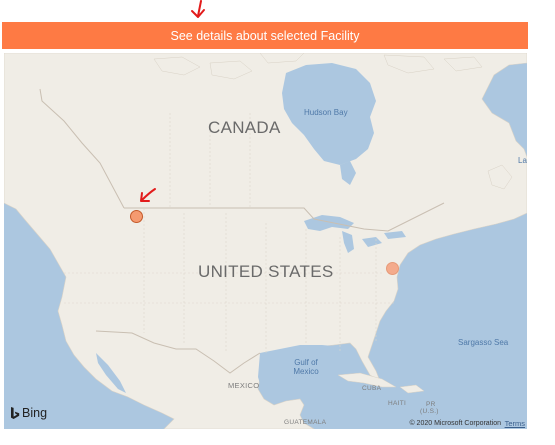  Describe the element at coordinates (372, 388) in the screenshot. I see `cuba-label: CUBA` at that location.